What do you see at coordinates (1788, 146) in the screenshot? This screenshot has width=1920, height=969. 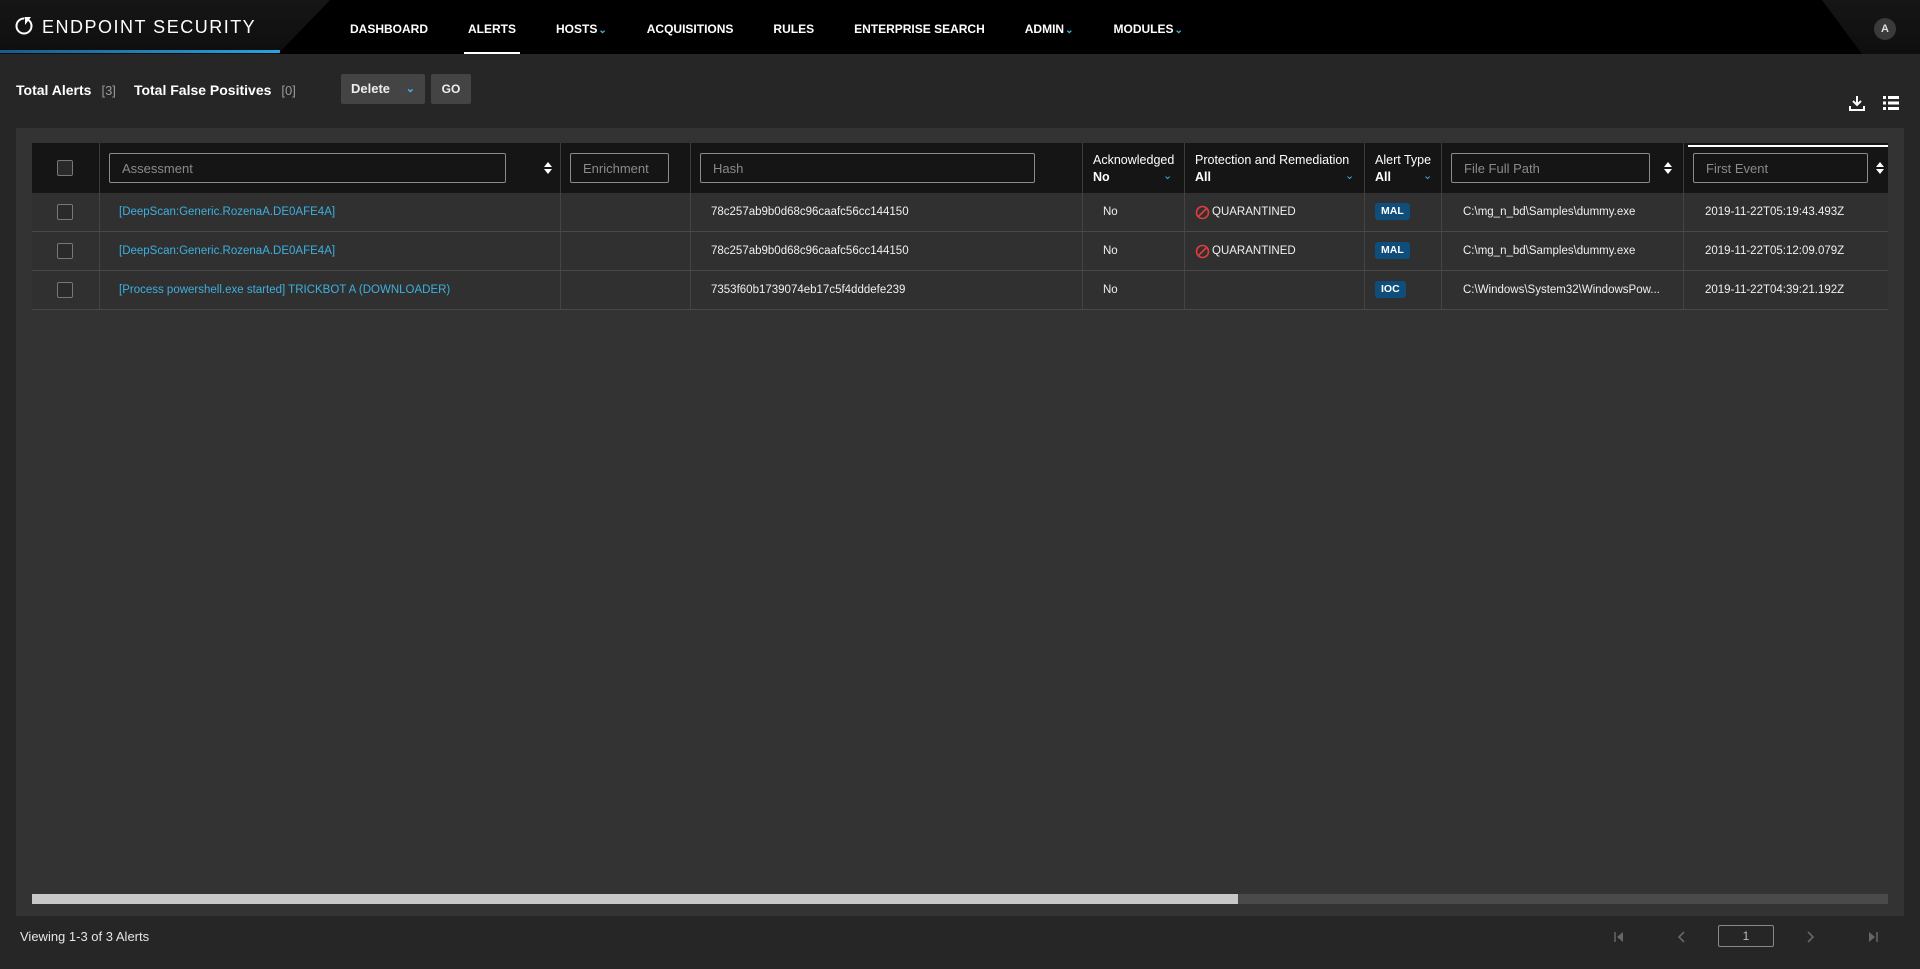 I see `active-column-indicator` at bounding box center [1788, 146].